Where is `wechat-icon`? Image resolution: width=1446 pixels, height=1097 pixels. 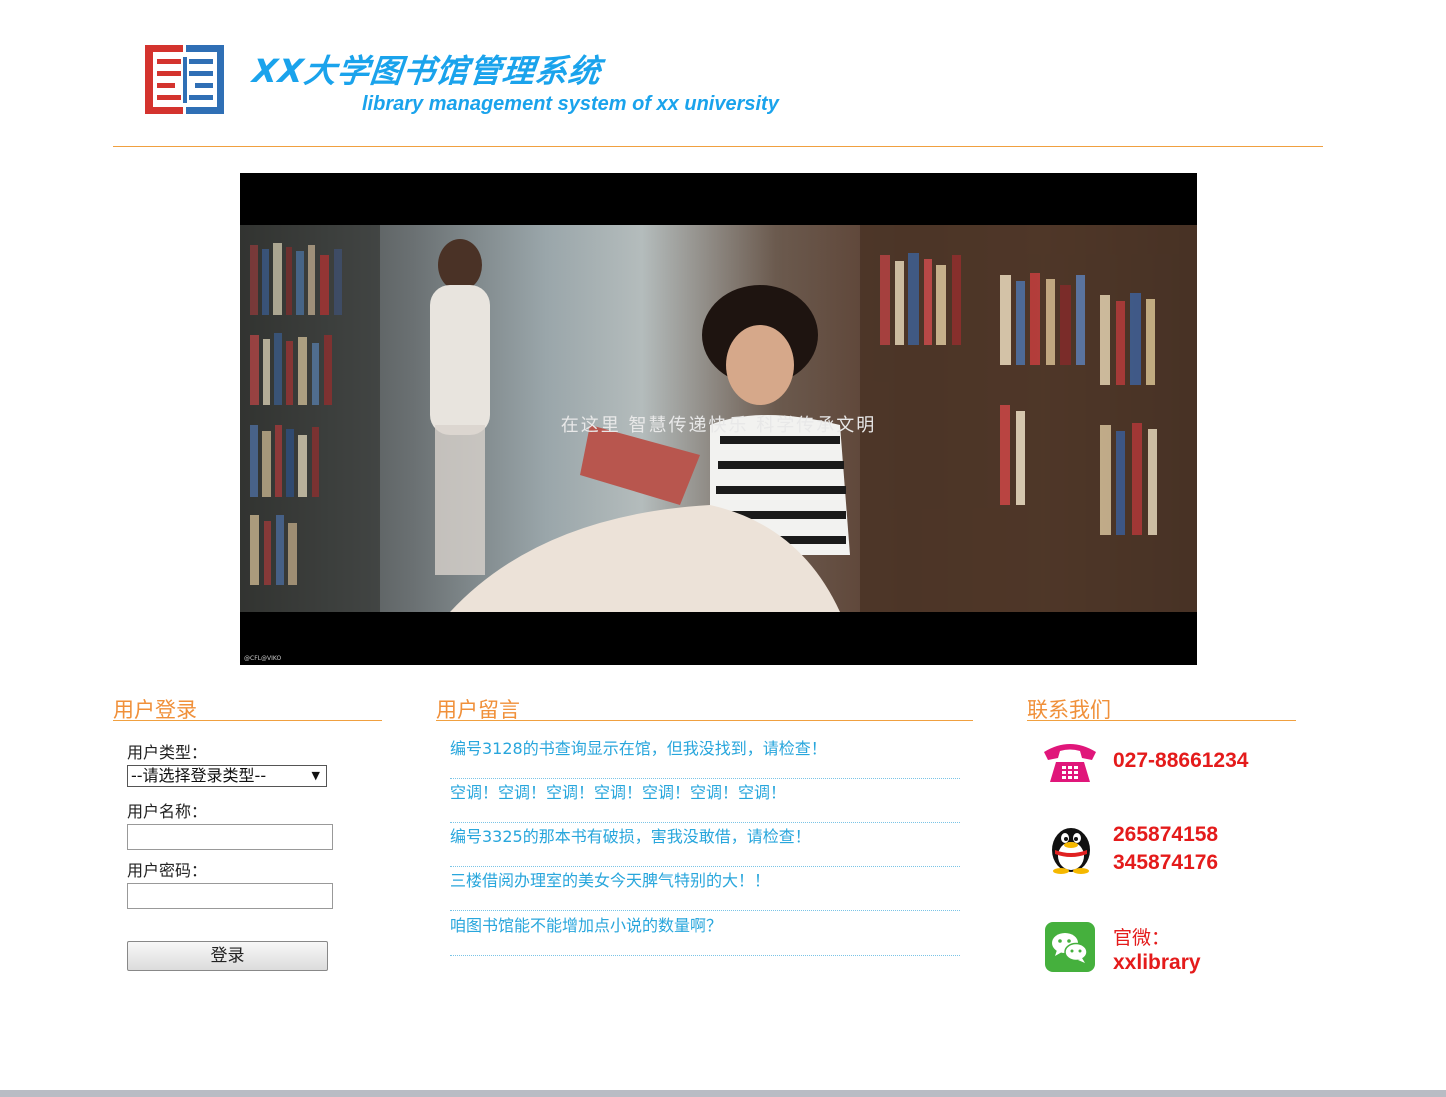 wechat-icon is located at coordinates (1070, 947).